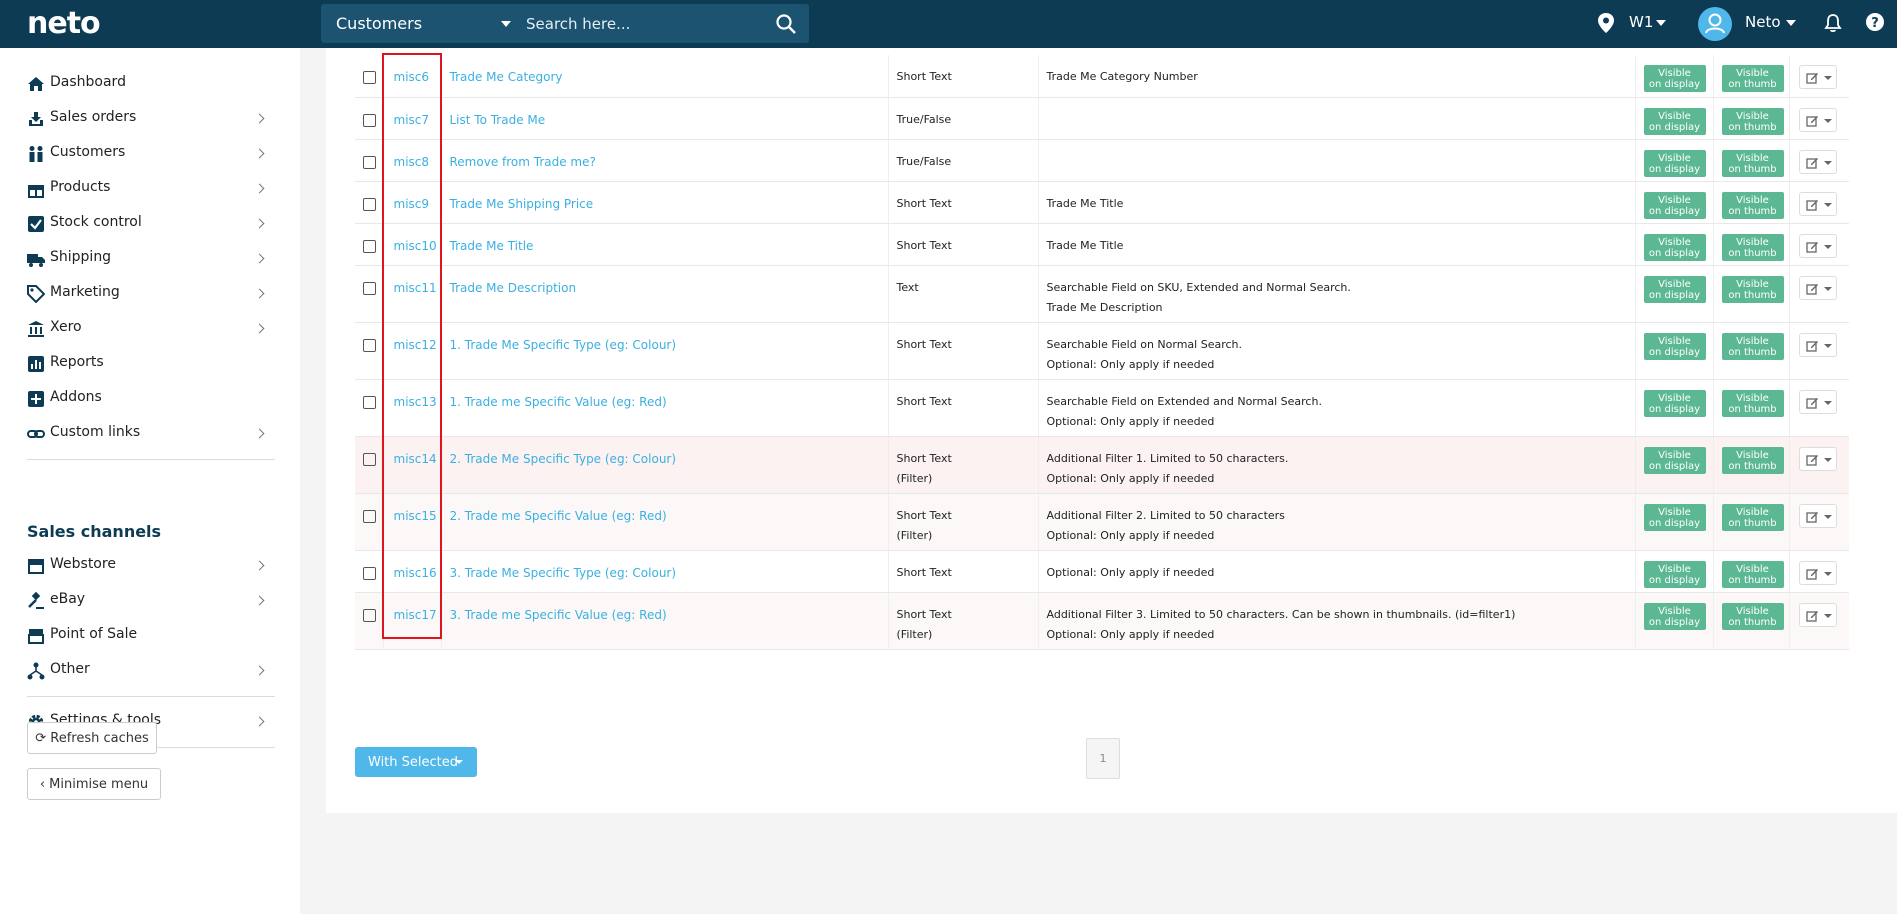  Describe the element at coordinates (1641, 22) in the screenshot. I see `location-selector: W1` at that location.